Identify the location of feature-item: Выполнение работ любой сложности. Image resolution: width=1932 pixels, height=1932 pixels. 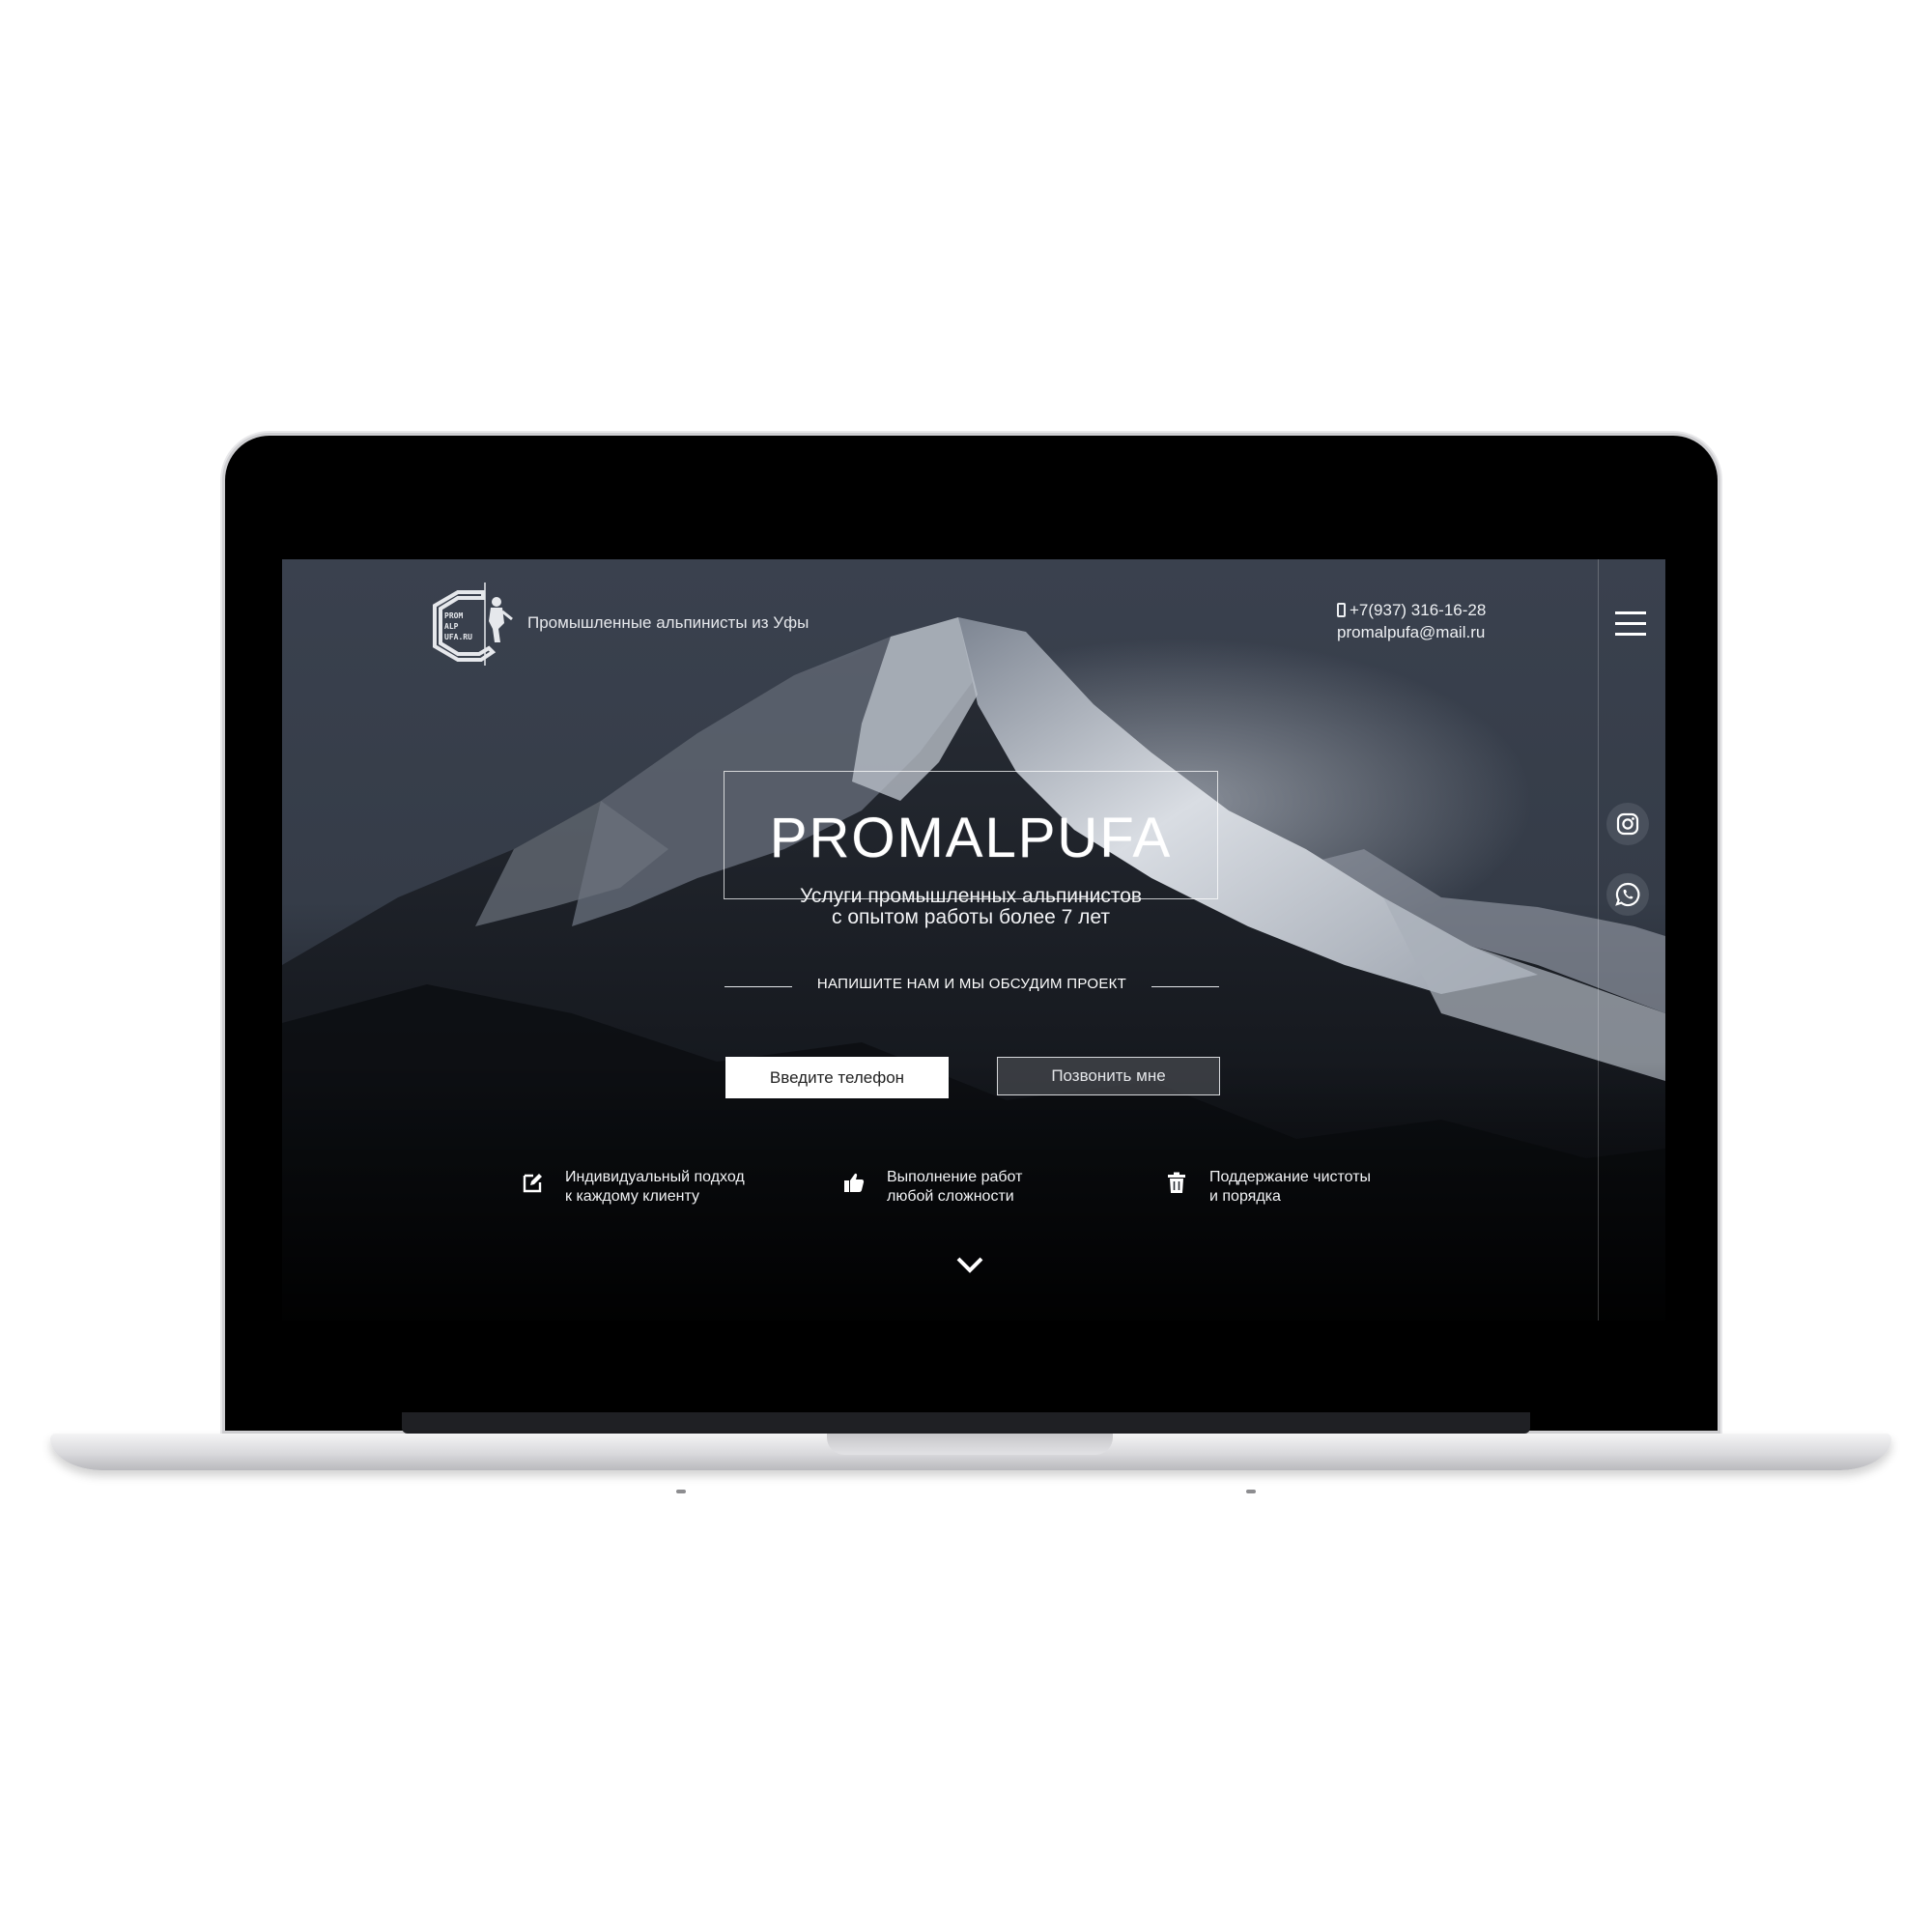
(932, 1187).